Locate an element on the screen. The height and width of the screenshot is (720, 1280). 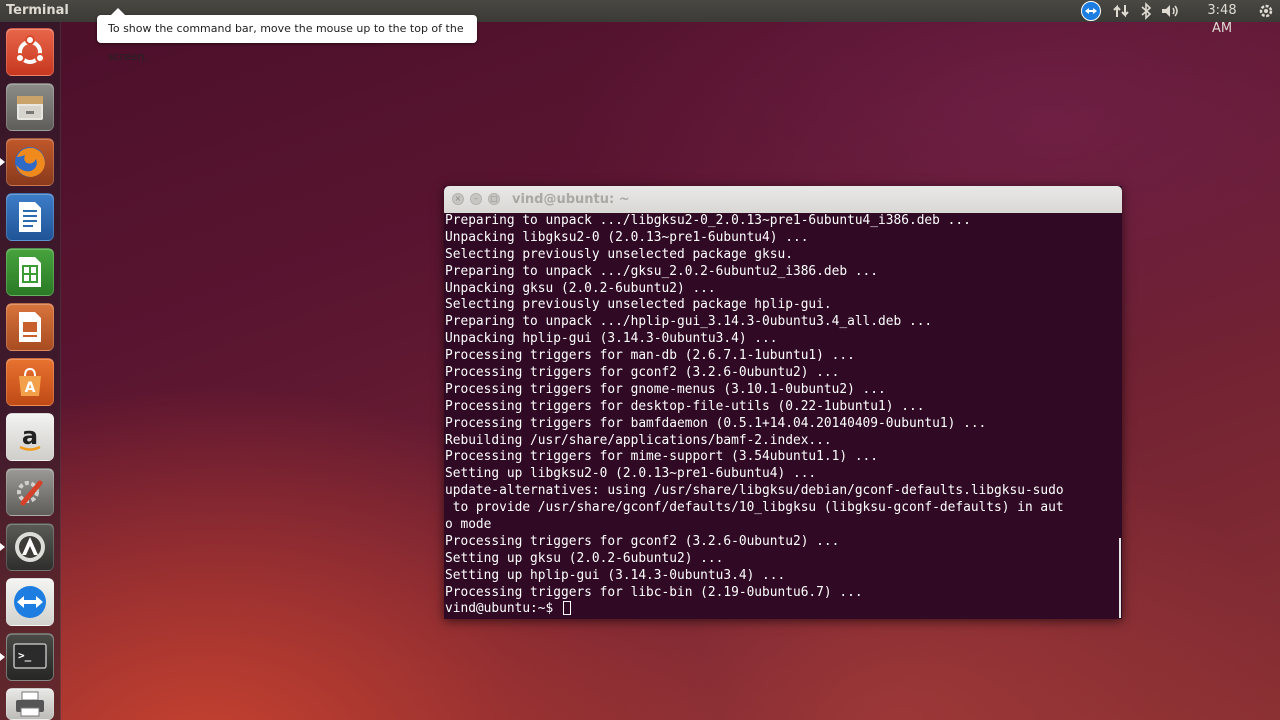
launcher-item-impress is located at coordinates (30, 327).